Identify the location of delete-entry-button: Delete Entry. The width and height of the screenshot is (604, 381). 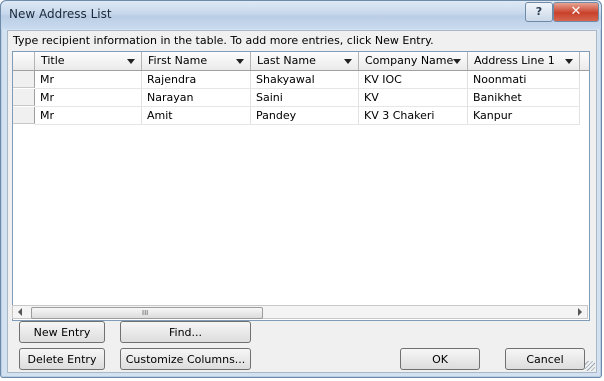
(62, 359).